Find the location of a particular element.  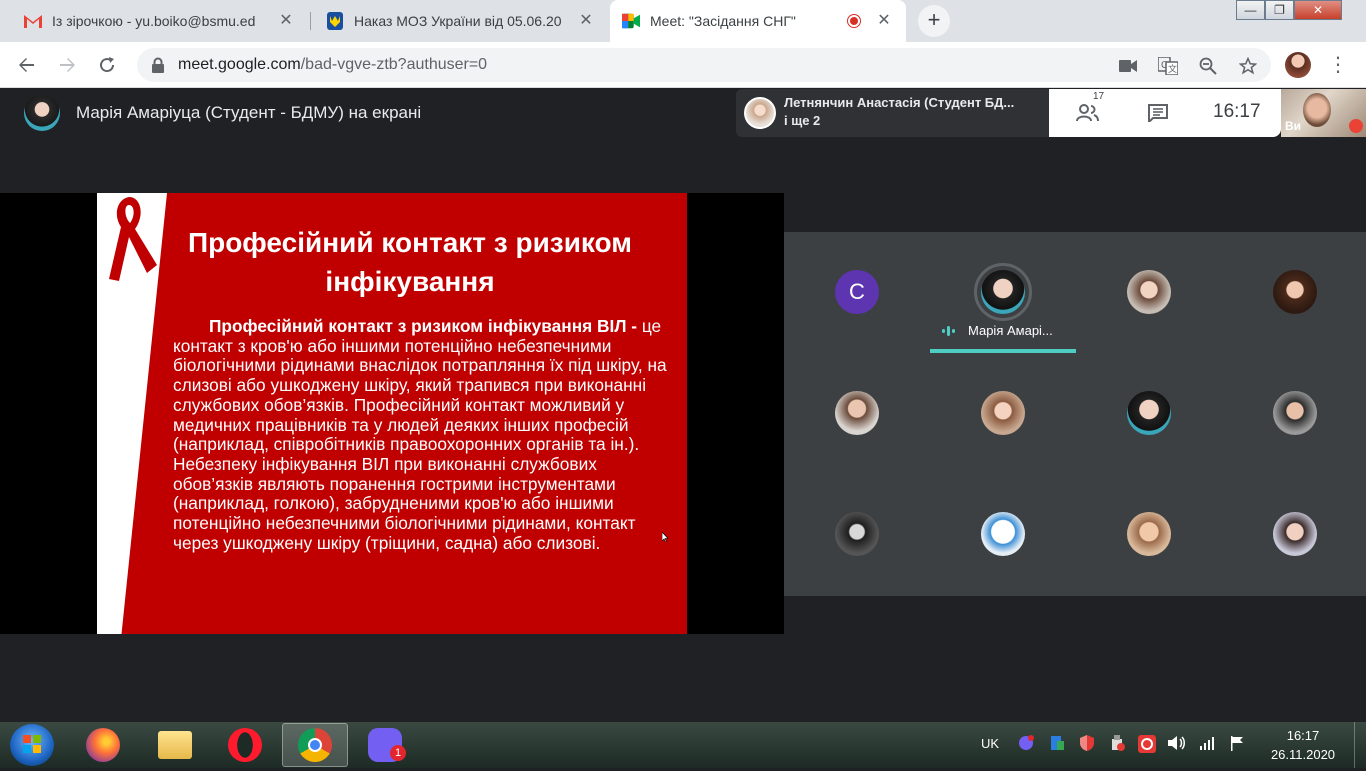

tab-meet: Meet: "Засідання СНГ" ✕ is located at coordinates (758, 21).